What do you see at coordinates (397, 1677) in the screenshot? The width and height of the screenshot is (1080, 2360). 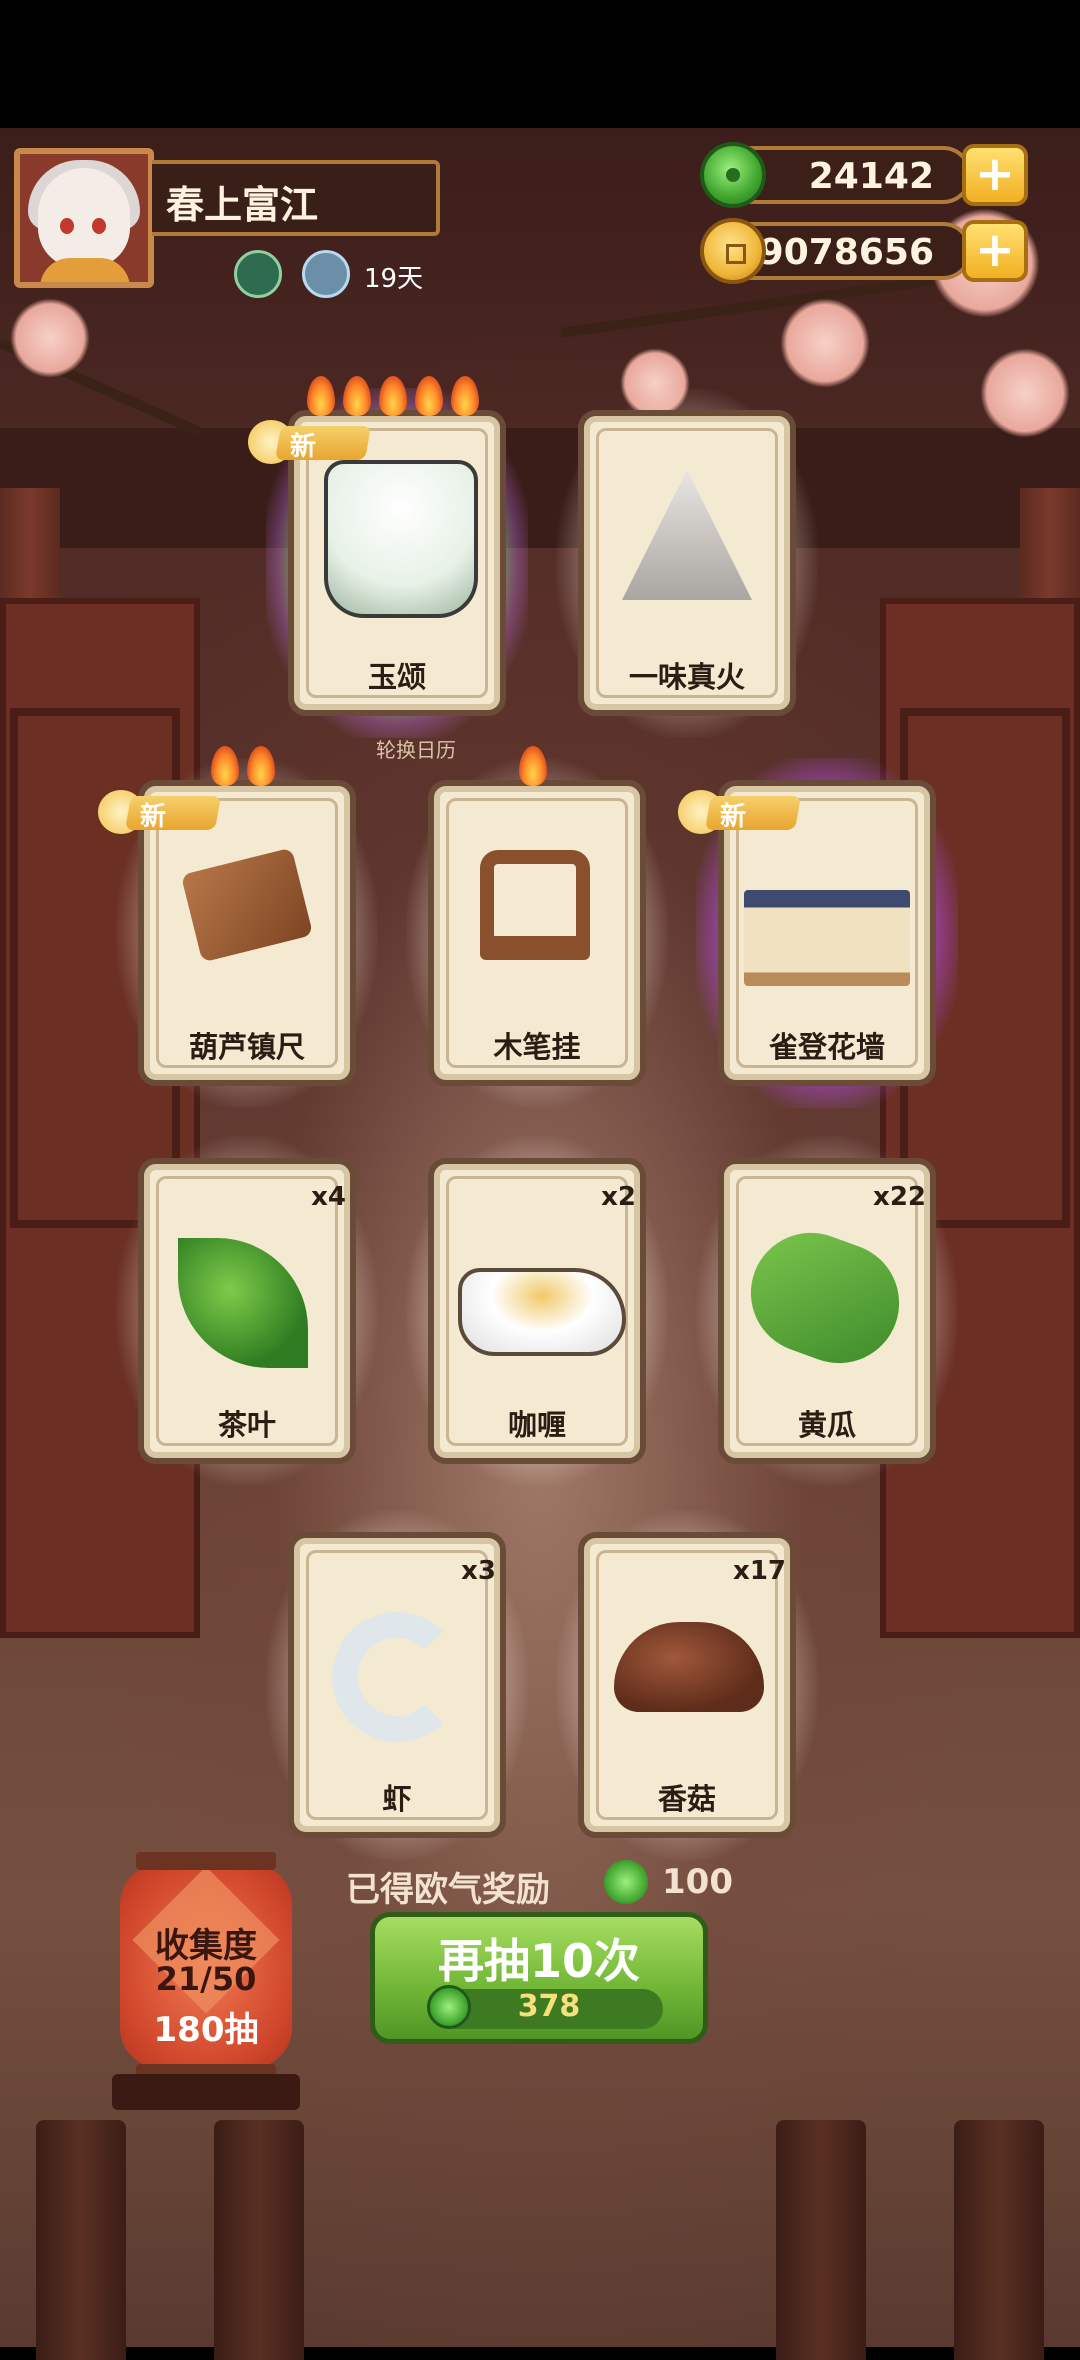 I see `shrimp-icon` at bounding box center [397, 1677].